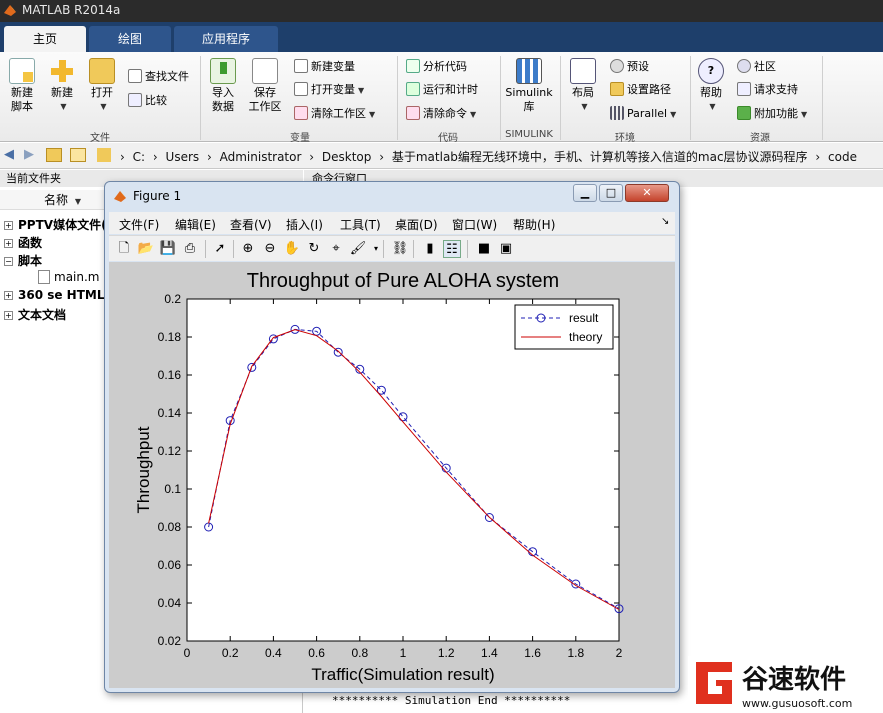  I want to click on up-folder-icon, so click(54, 155).